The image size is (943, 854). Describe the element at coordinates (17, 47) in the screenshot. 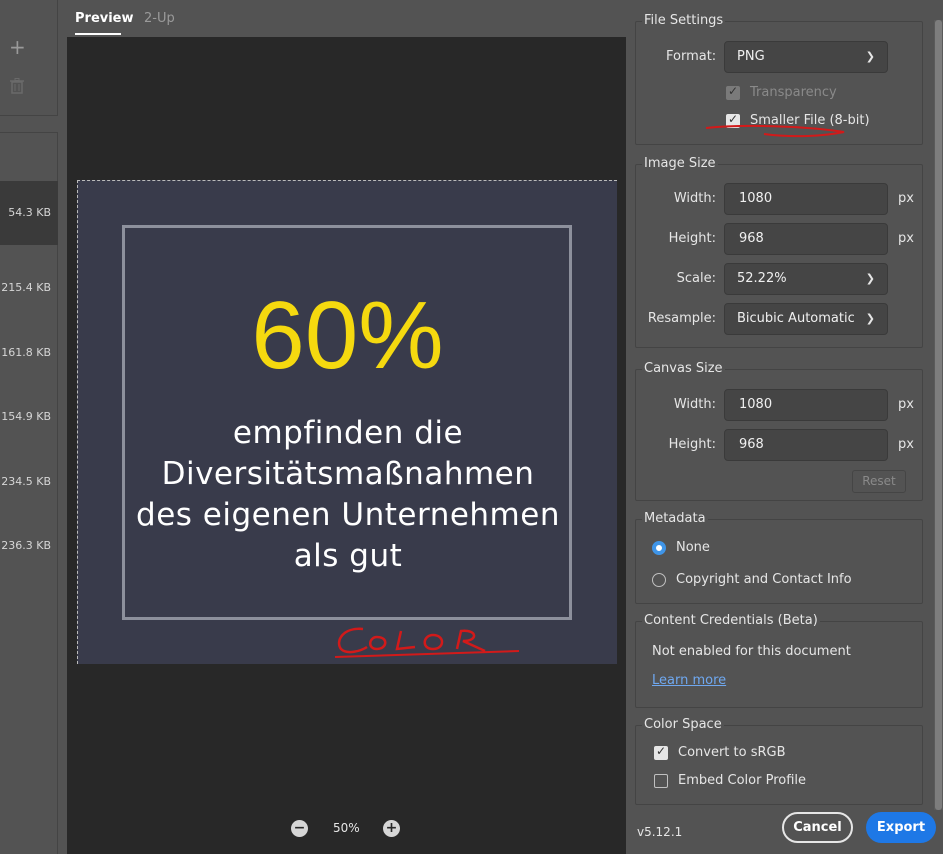

I see `plus-icon: +` at that location.